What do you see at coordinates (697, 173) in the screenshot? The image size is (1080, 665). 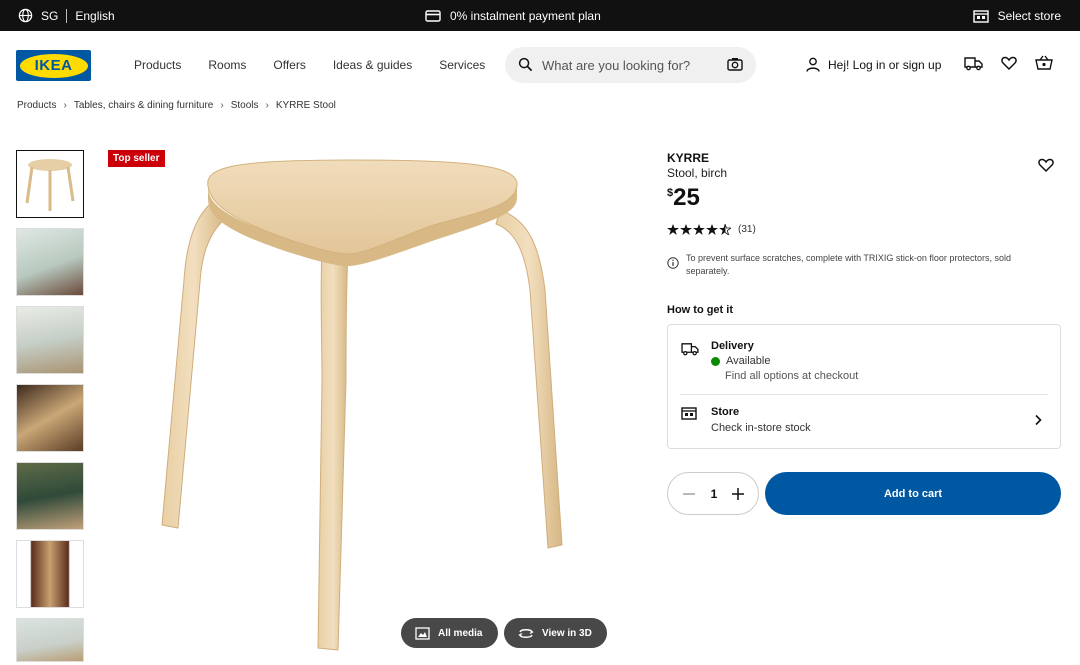 I see `product-description: Stool, birch` at bounding box center [697, 173].